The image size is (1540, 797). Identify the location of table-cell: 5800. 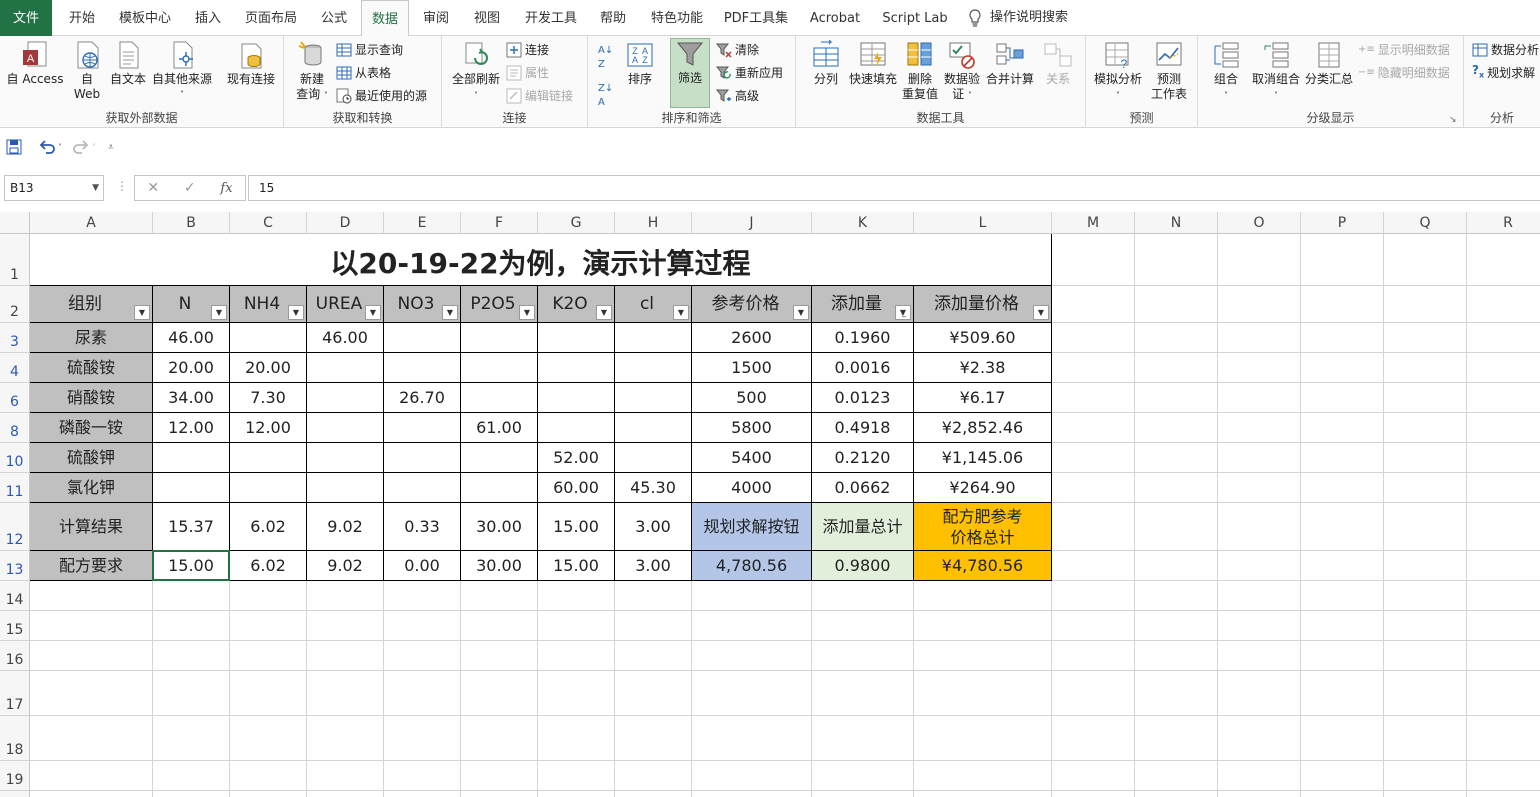
(752, 428).